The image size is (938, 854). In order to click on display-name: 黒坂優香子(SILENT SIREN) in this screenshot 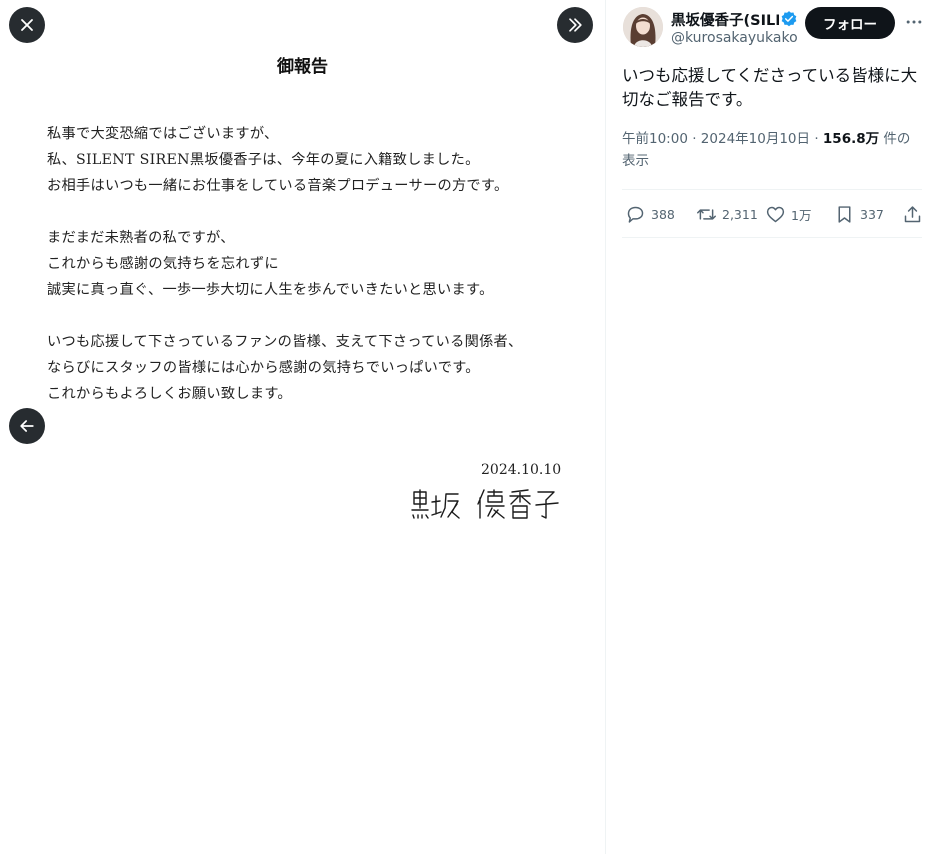, I will do `click(725, 19)`.